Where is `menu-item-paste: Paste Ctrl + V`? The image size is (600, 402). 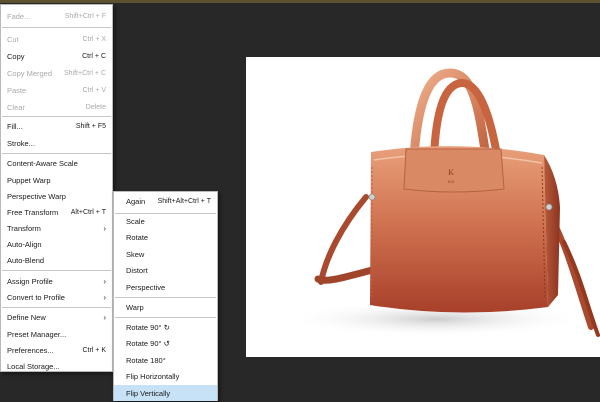
menu-item-paste: Paste Ctrl + V is located at coordinates (56, 90).